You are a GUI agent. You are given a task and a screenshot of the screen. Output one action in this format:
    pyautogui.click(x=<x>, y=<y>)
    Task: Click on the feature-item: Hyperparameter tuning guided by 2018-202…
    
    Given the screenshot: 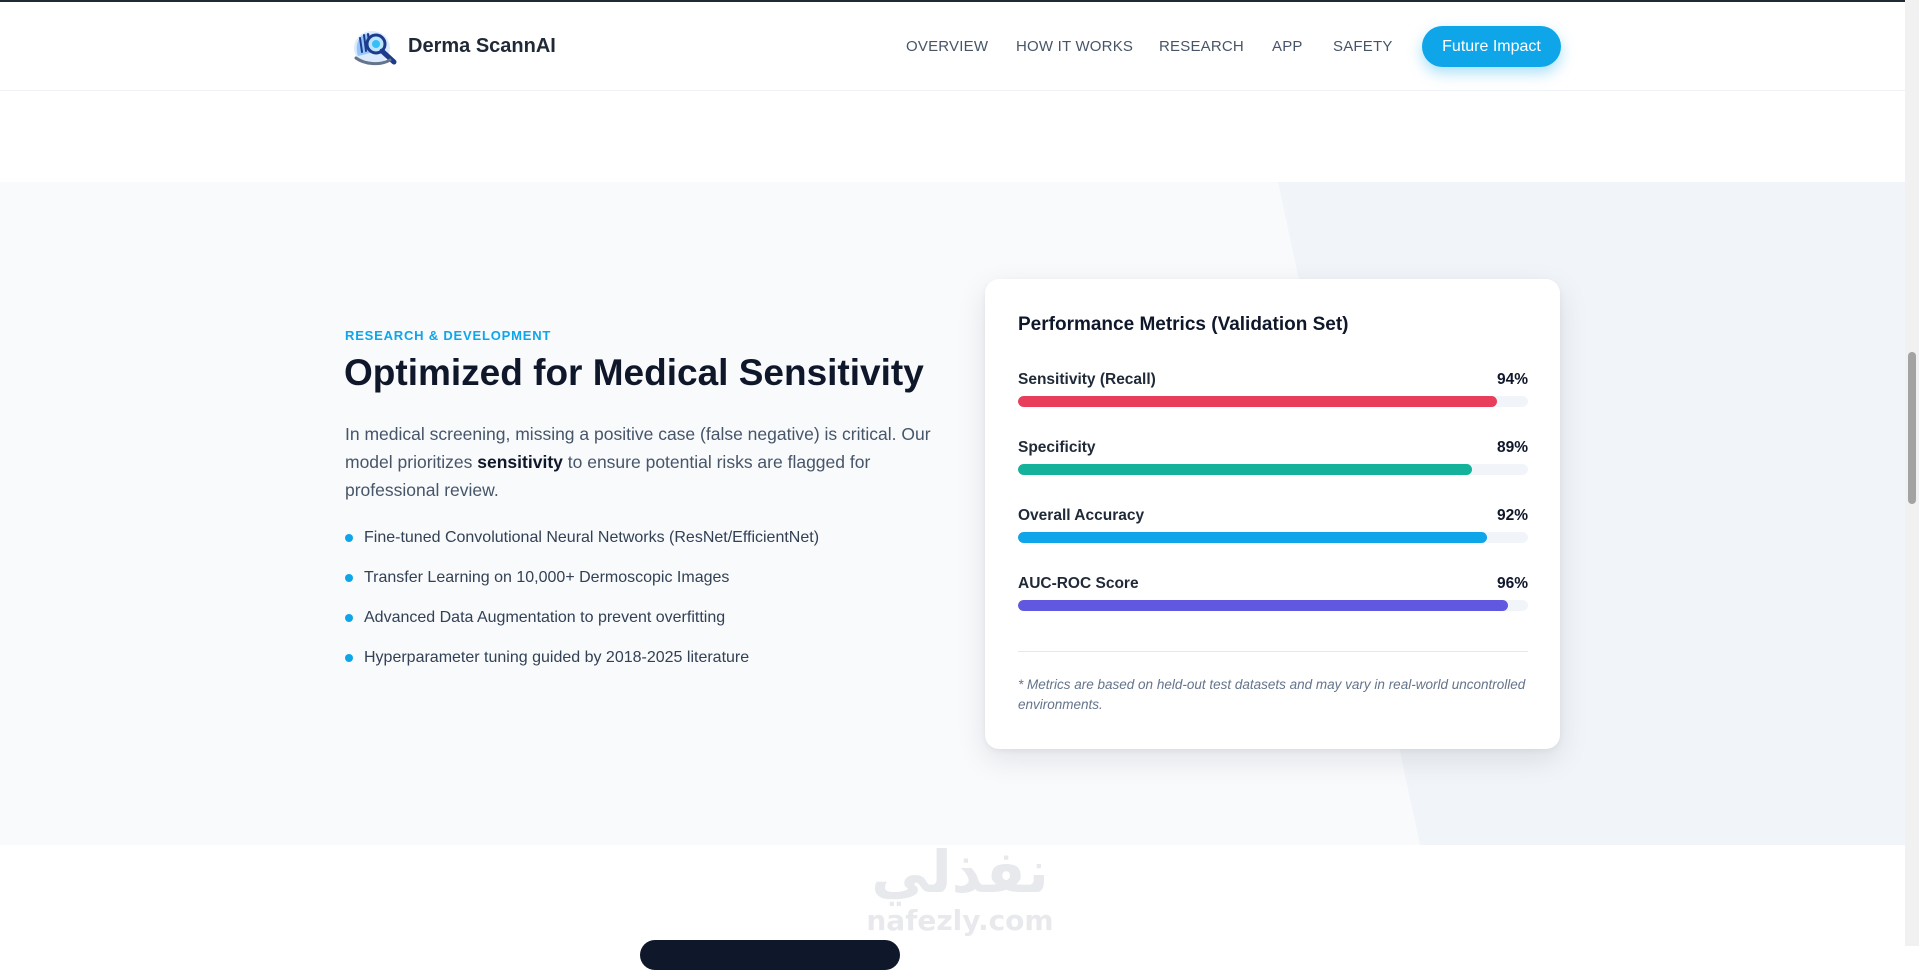 What is the action you would take?
    pyautogui.click(x=582, y=668)
    